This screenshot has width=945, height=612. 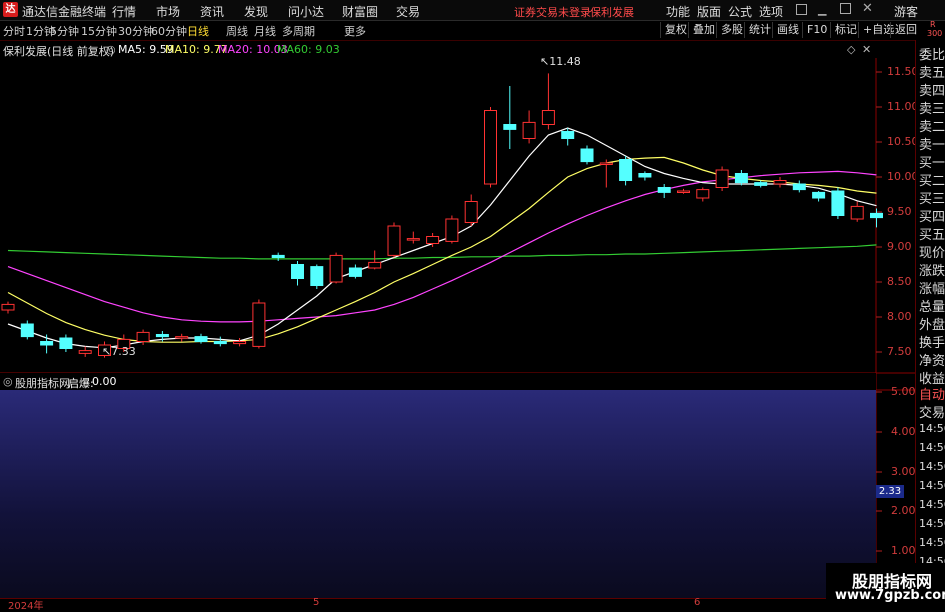 I want to click on trade-time-2: 14:56, so click(x=932, y=466).